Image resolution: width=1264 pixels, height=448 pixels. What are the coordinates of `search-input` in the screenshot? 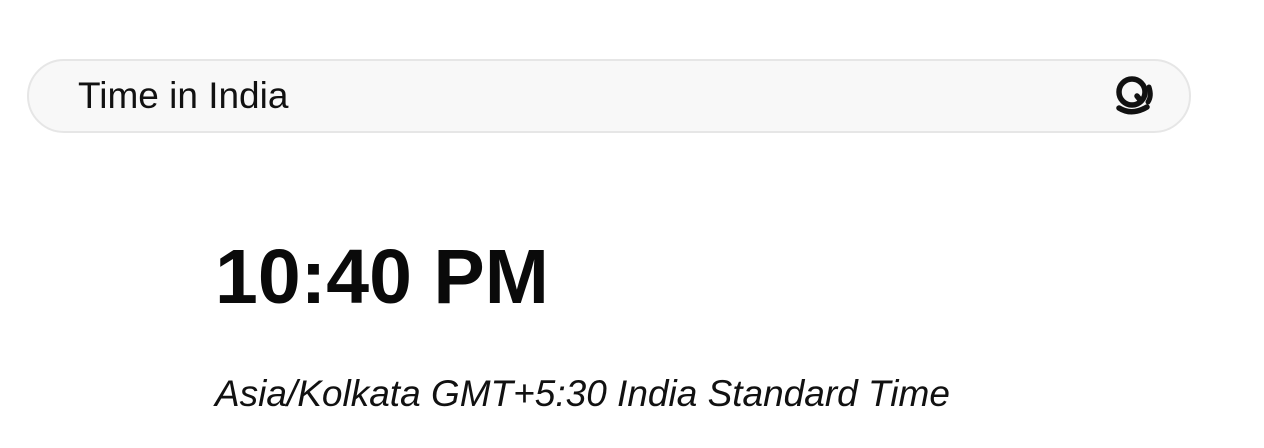 It's located at (591, 96).